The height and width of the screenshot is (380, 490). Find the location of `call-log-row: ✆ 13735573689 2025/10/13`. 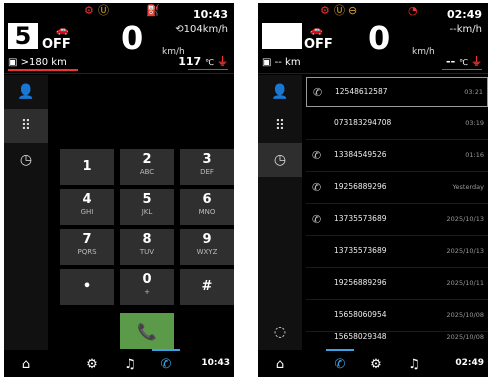

call-log-row: ✆ 13735573689 2025/10/13 is located at coordinates (397, 220).